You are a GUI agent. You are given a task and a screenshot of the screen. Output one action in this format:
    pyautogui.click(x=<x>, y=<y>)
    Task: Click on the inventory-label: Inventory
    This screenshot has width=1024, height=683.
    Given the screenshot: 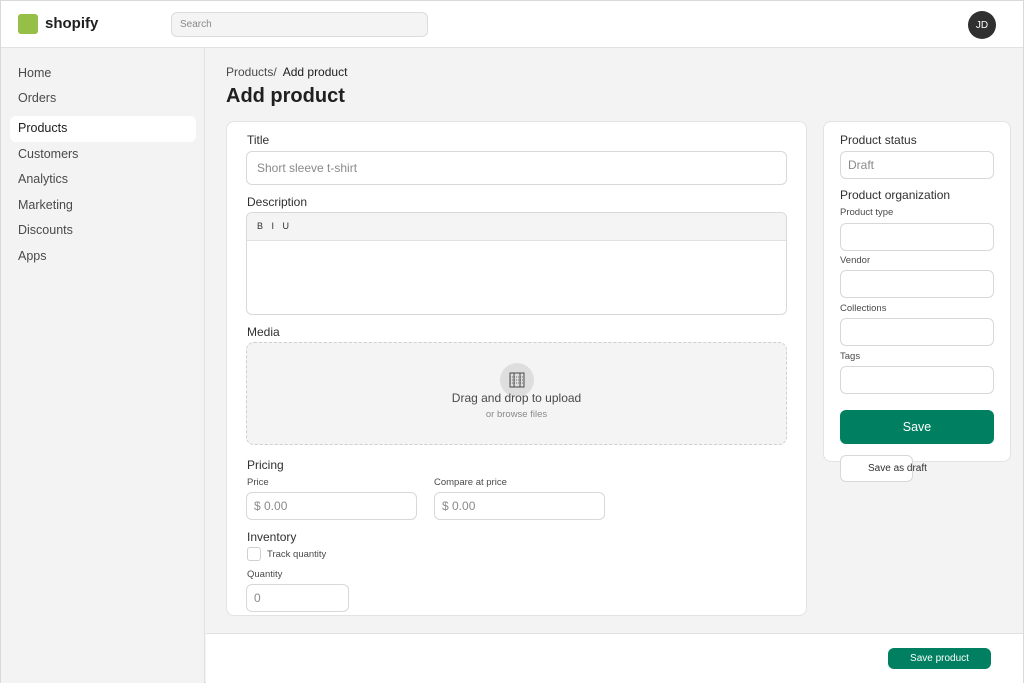 What is the action you would take?
    pyautogui.click(x=272, y=537)
    